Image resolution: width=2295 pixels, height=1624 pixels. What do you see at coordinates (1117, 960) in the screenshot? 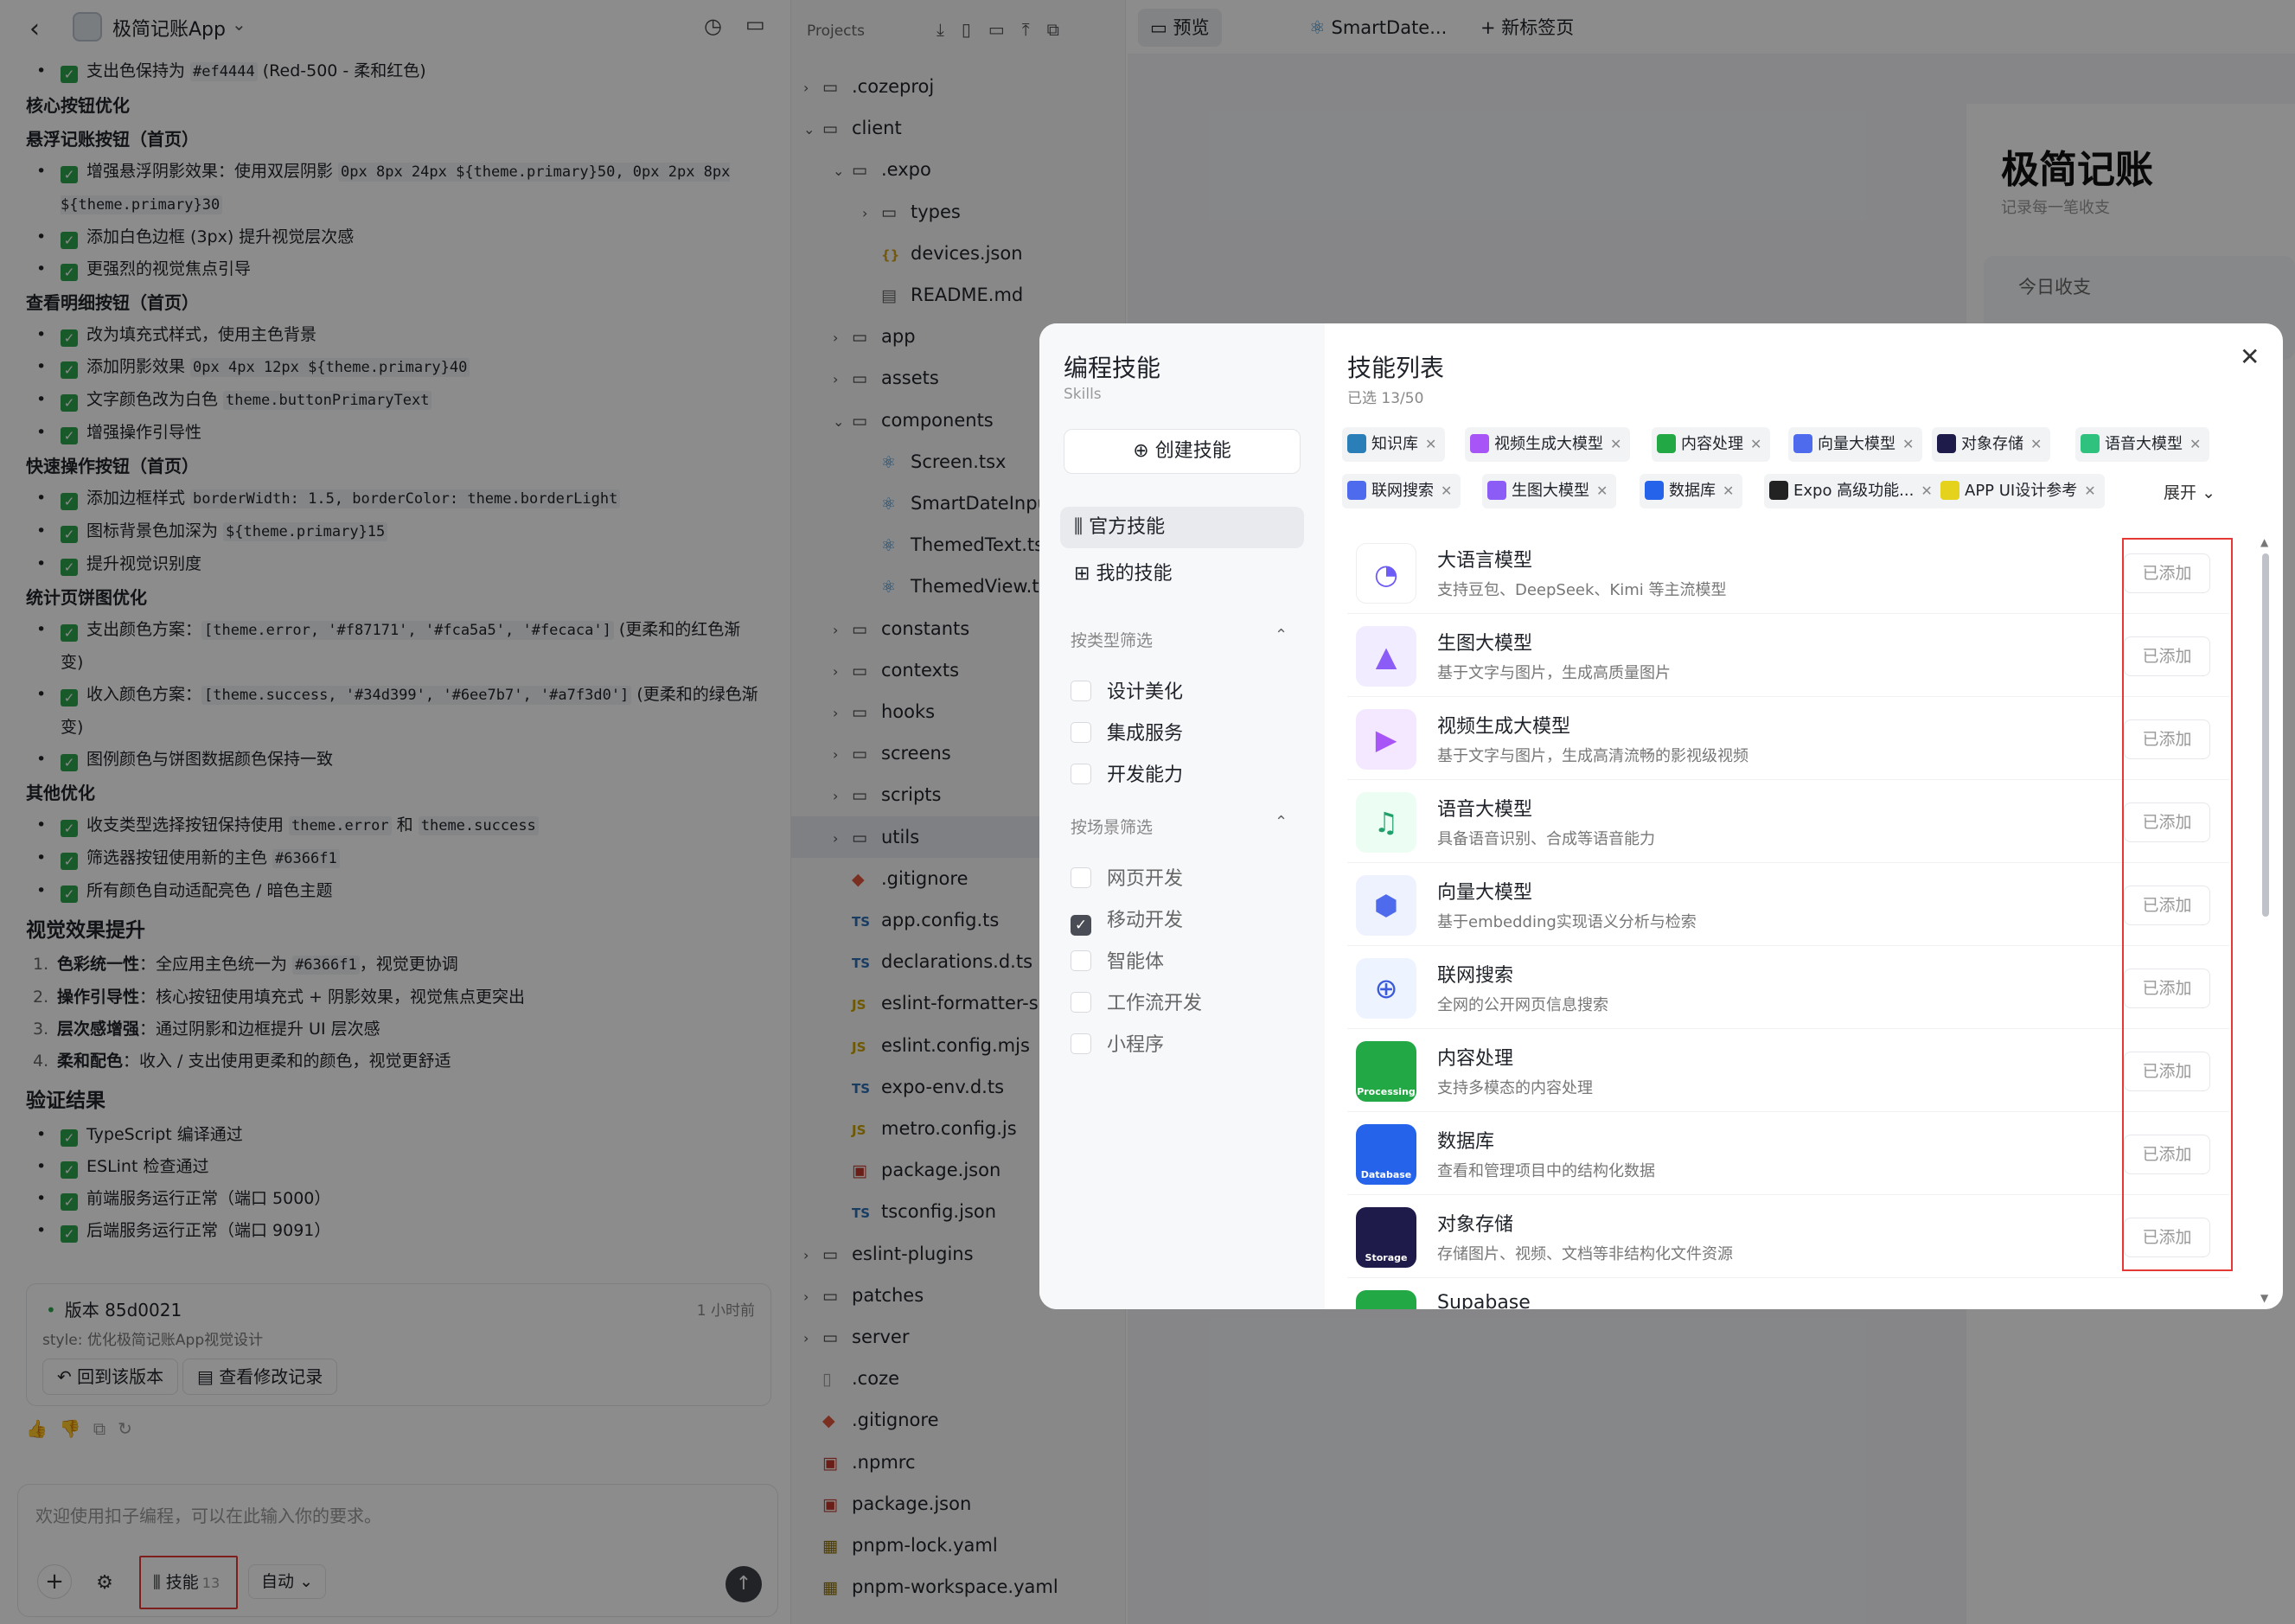
I see `filter-checkbox: 智能体` at bounding box center [1117, 960].